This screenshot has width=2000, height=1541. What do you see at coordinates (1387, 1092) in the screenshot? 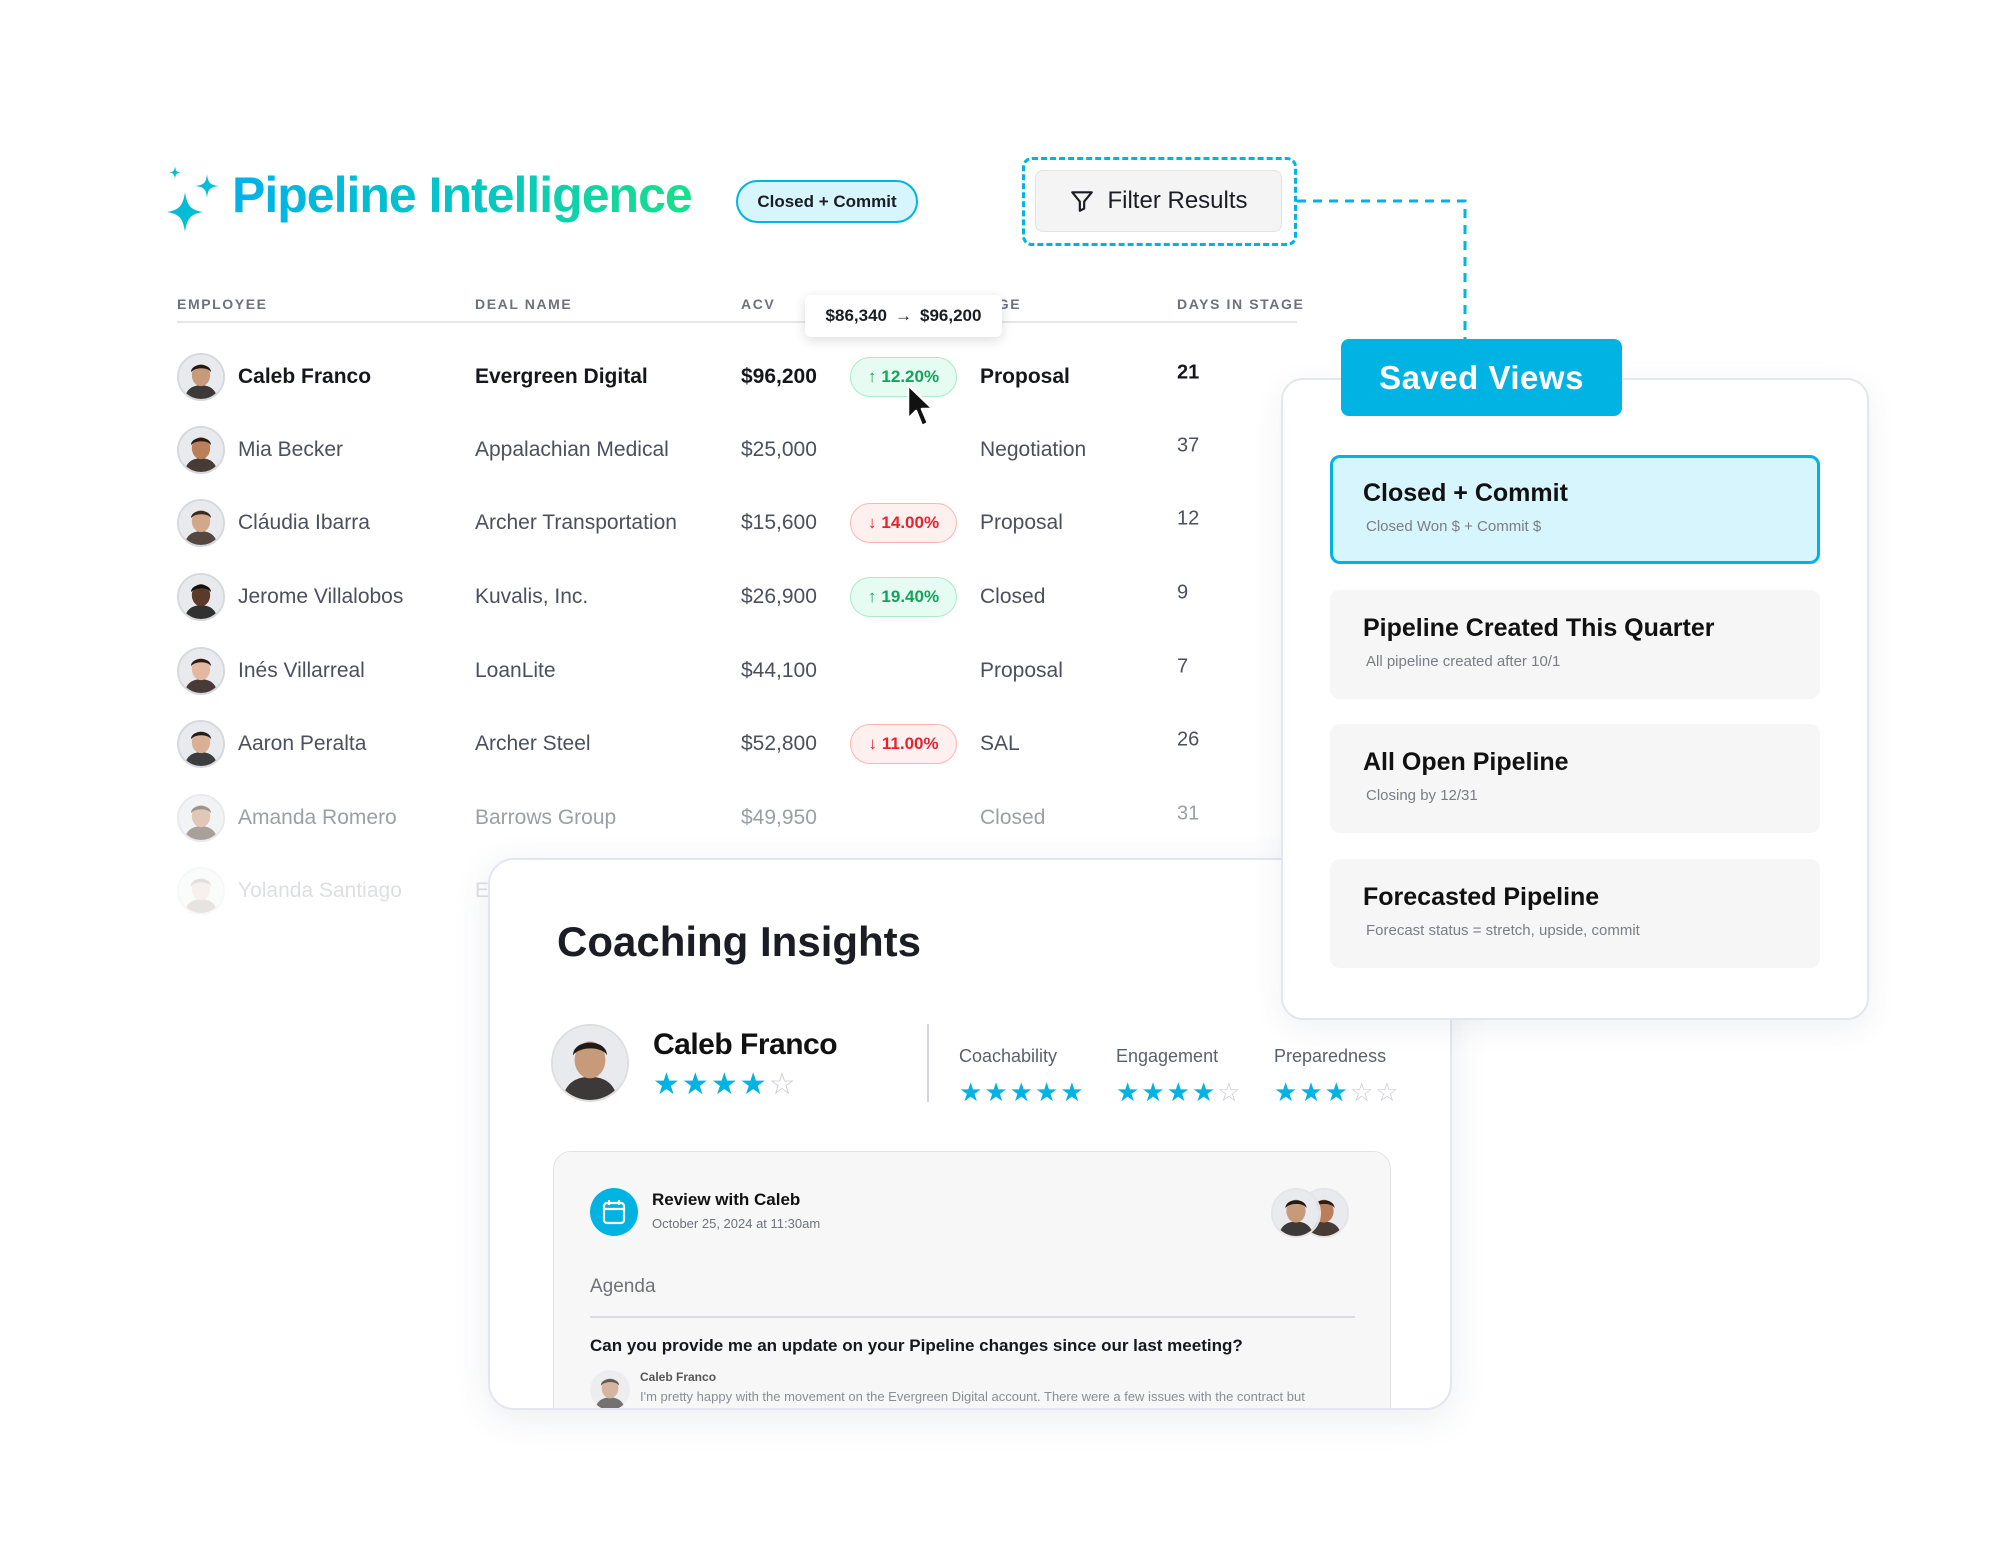
I see `star-empty-icon: ☆` at bounding box center [1387, 1092].